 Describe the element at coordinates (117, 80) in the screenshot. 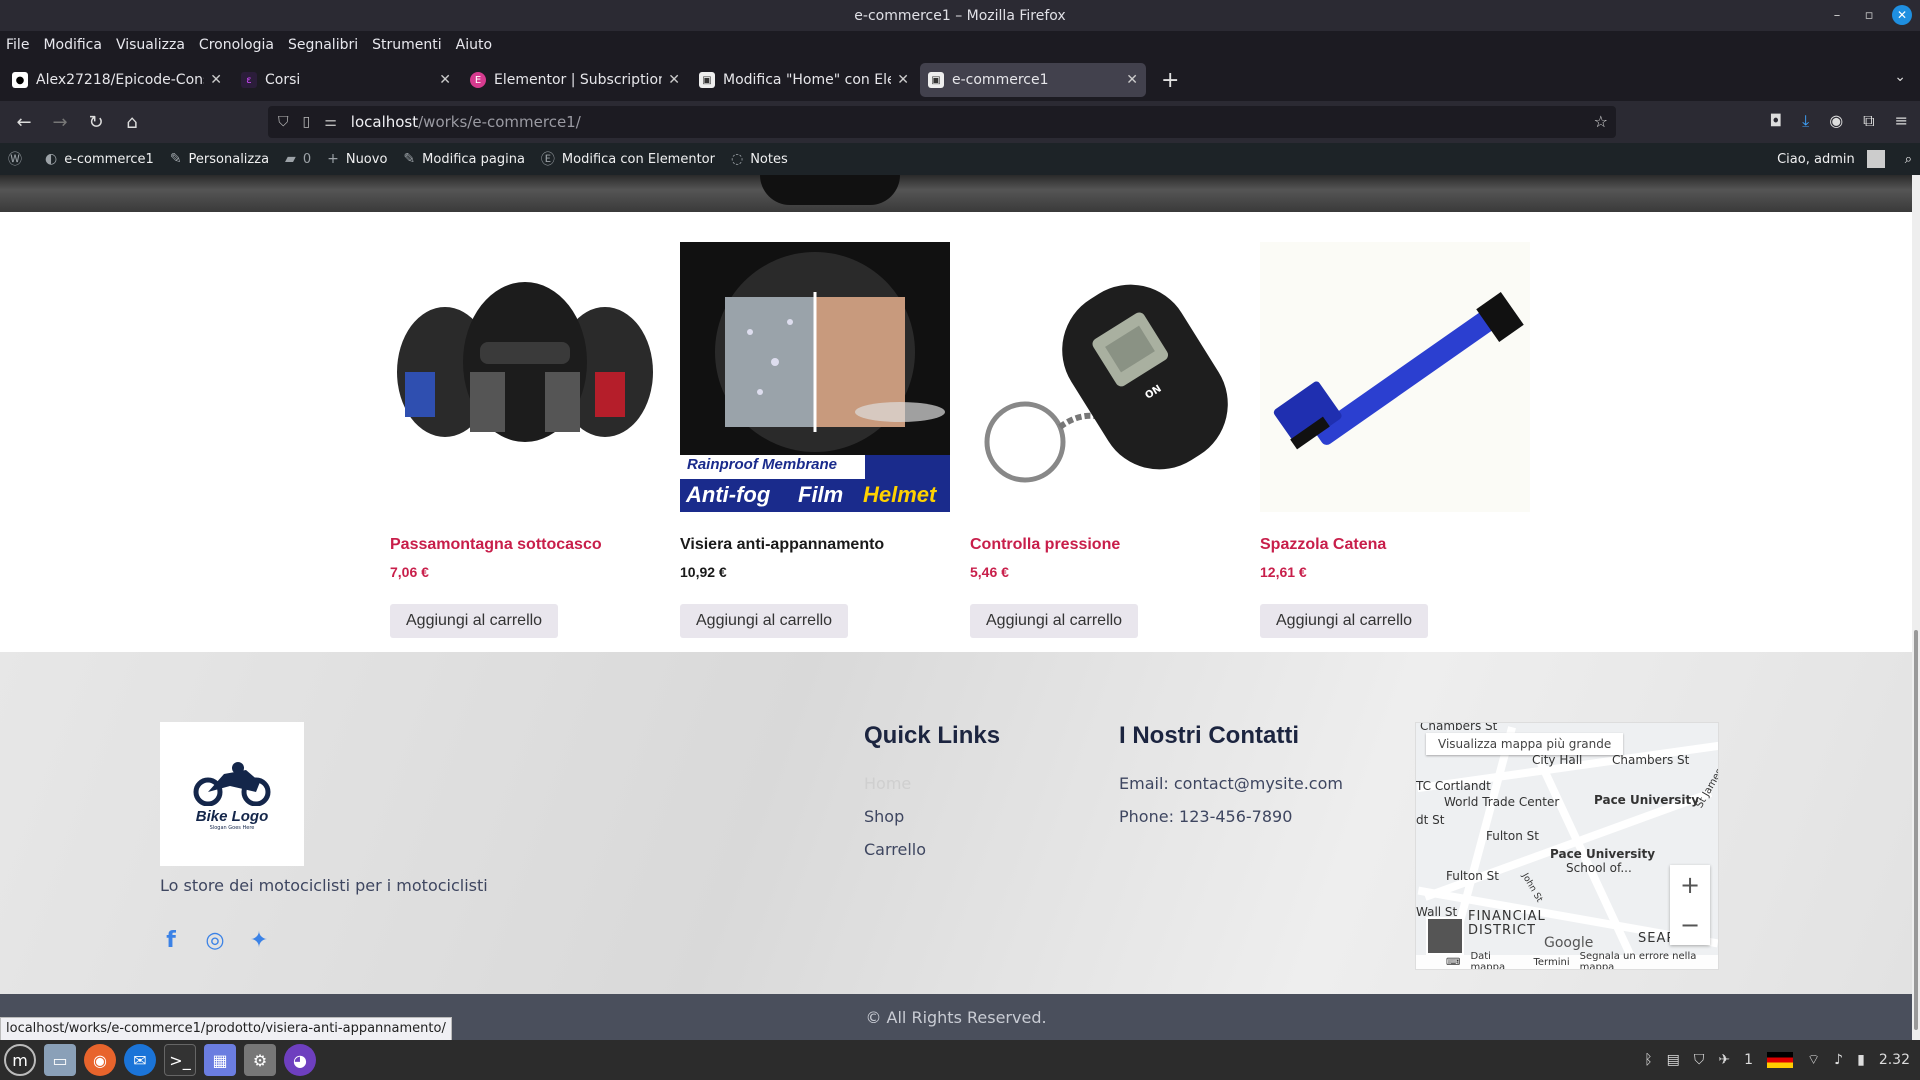

I see `tab-github: ● Alex27218/Epicode-Conseg ✕` at that location.